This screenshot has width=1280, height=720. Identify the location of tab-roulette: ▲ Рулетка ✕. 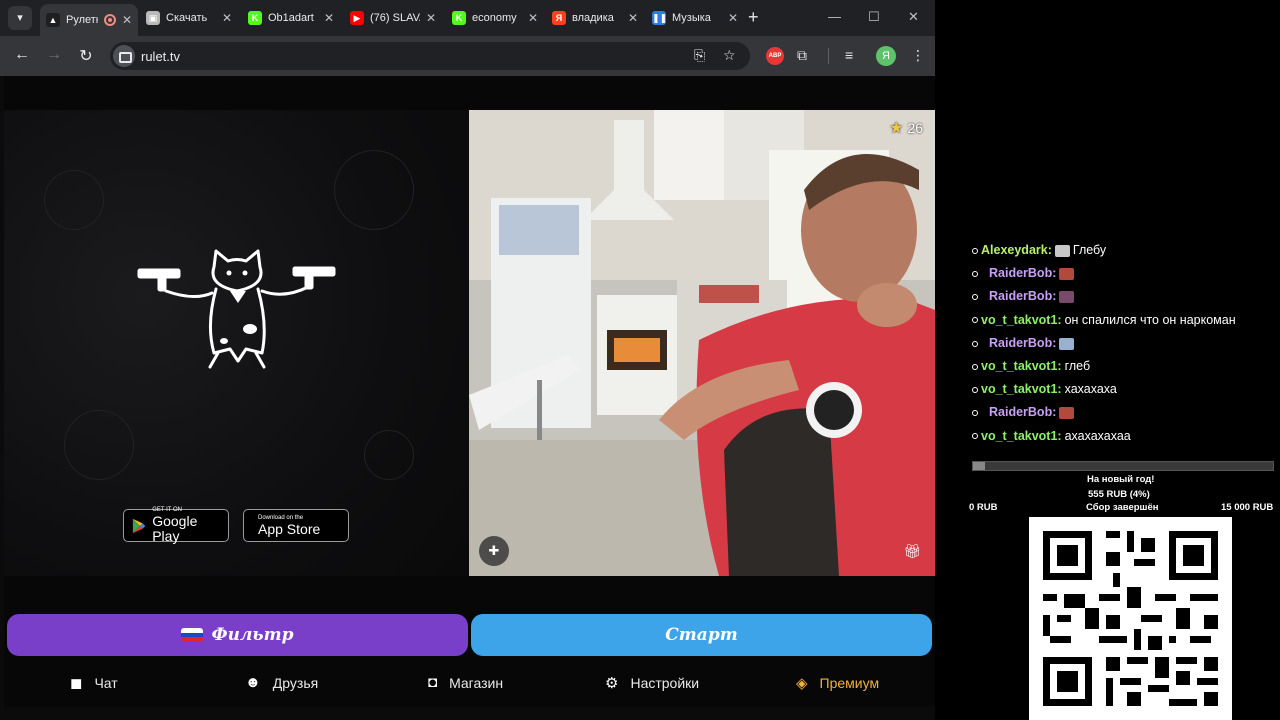
(89, 20).